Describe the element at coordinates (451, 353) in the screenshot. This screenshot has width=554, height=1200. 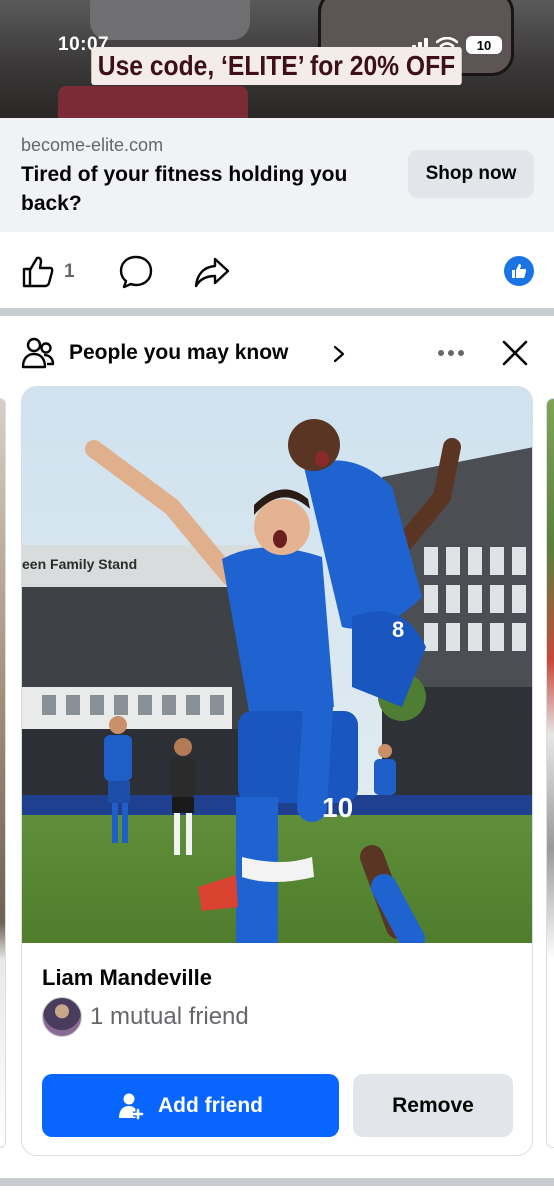
I see `more-options-icon` at that location.